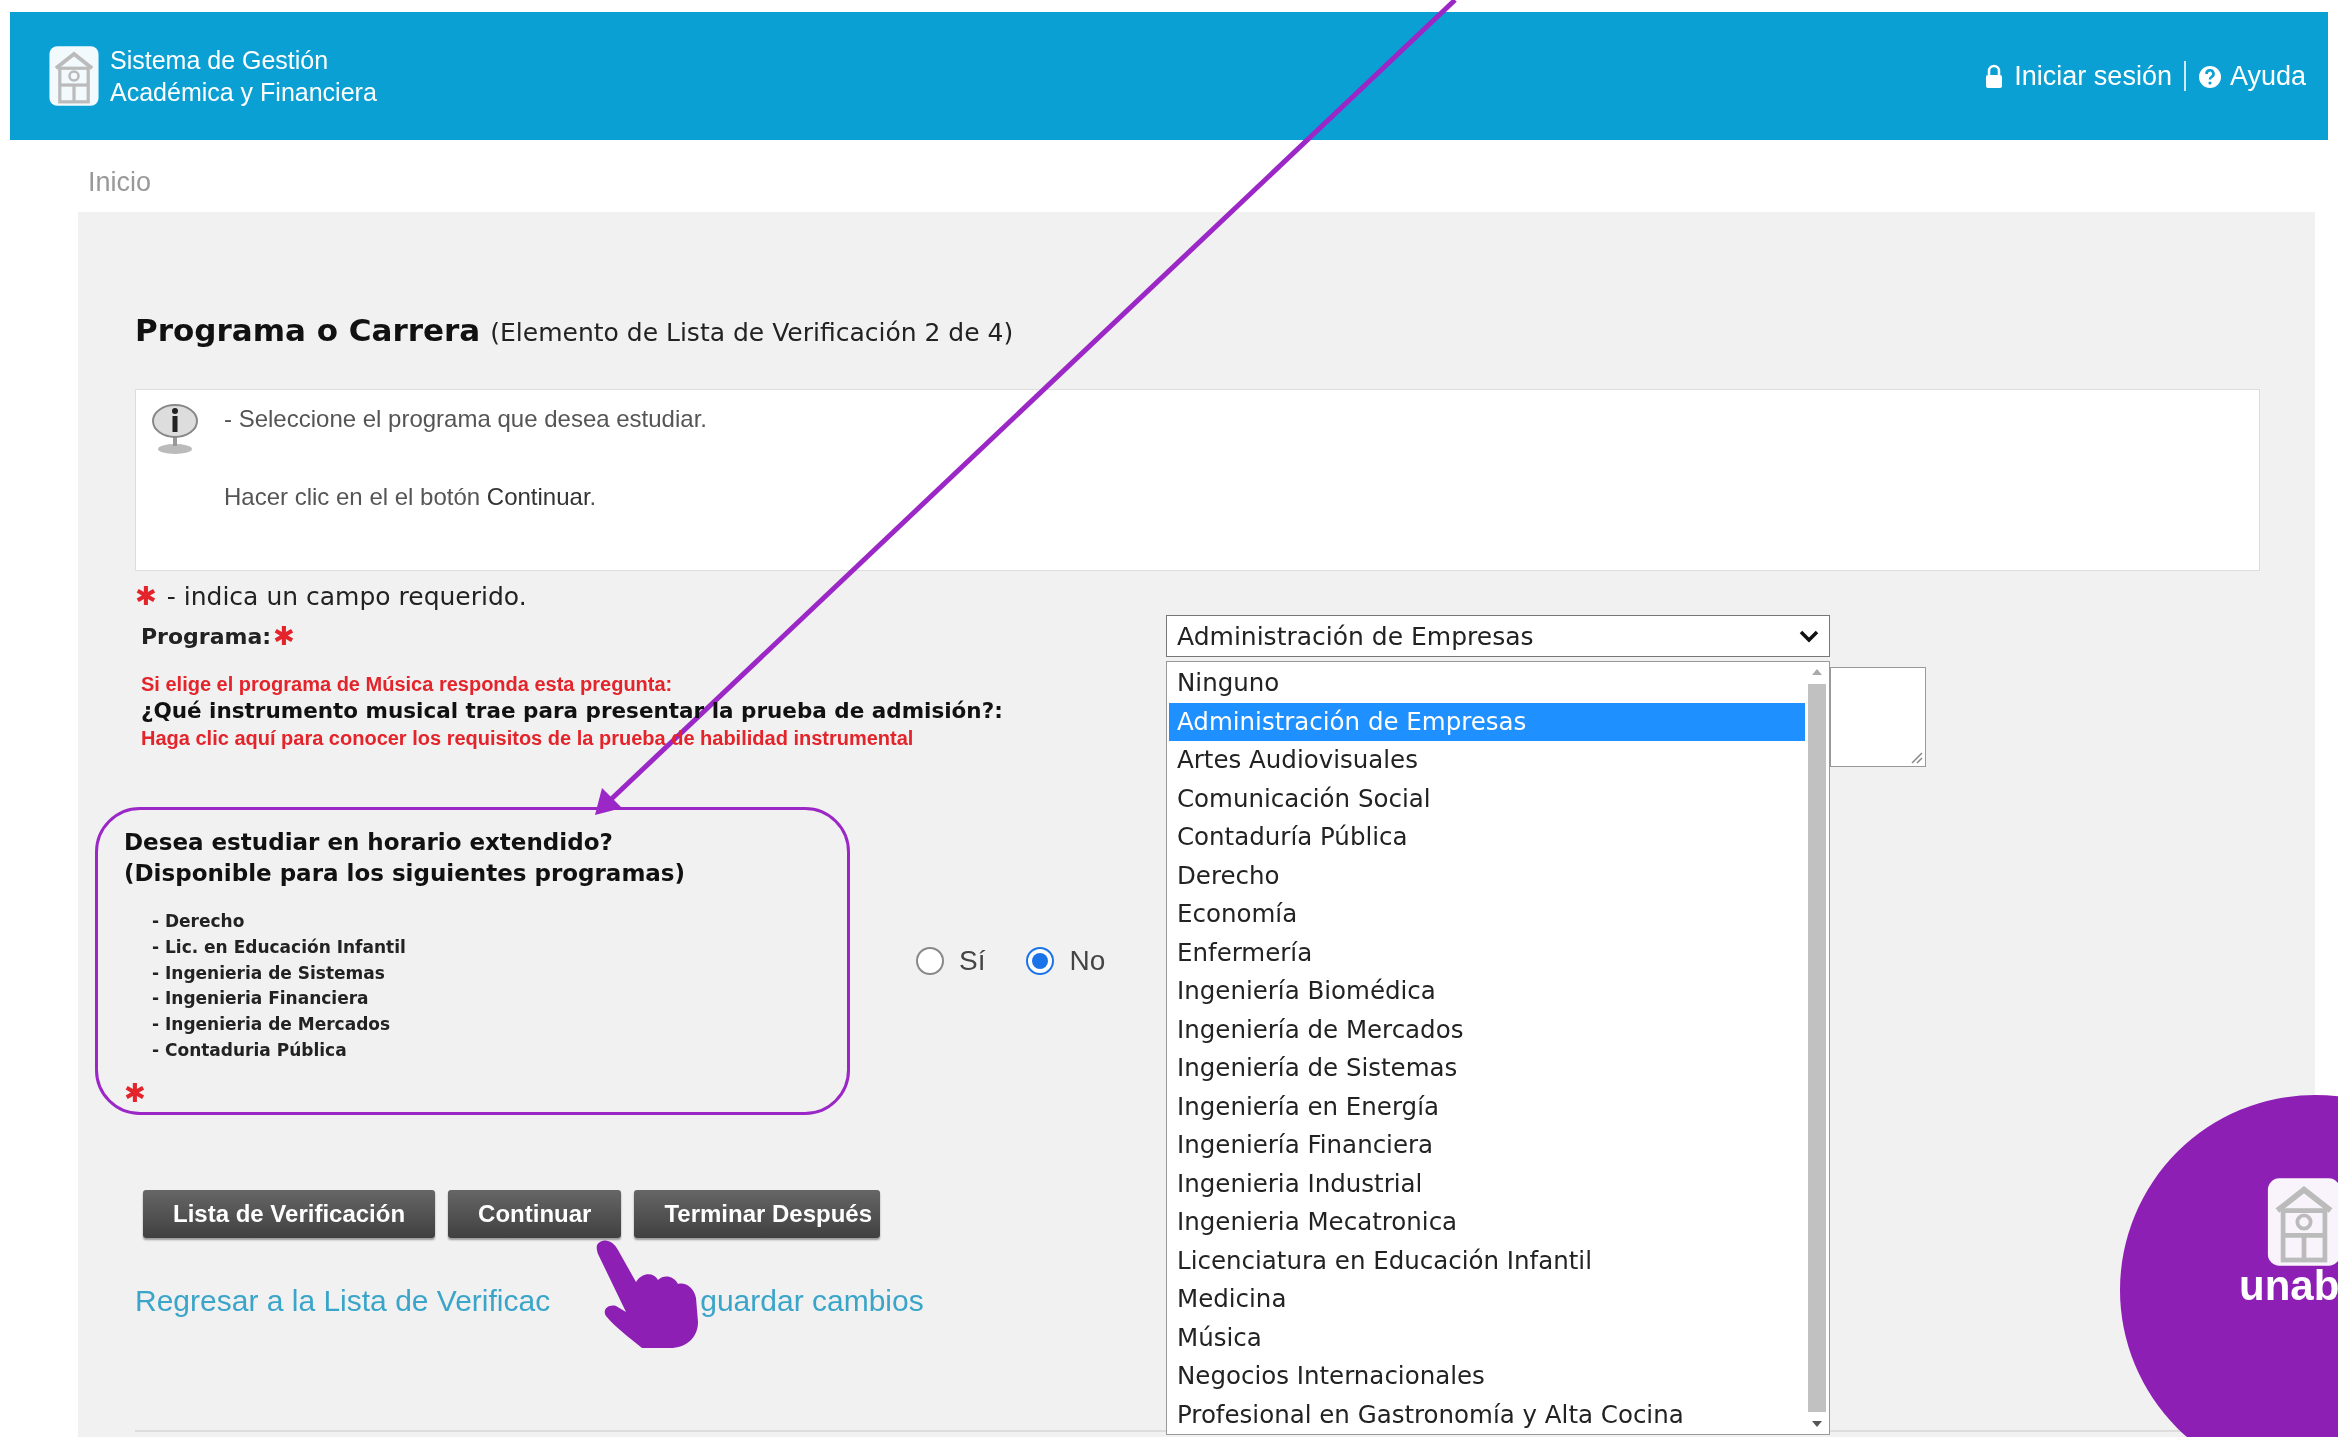 This screenshot has height=1437, width=2338. What do you see at coordinates (1809, 636) in the screenshot?
I see `chevron-down-icon` at bounding box center [1809, 636].